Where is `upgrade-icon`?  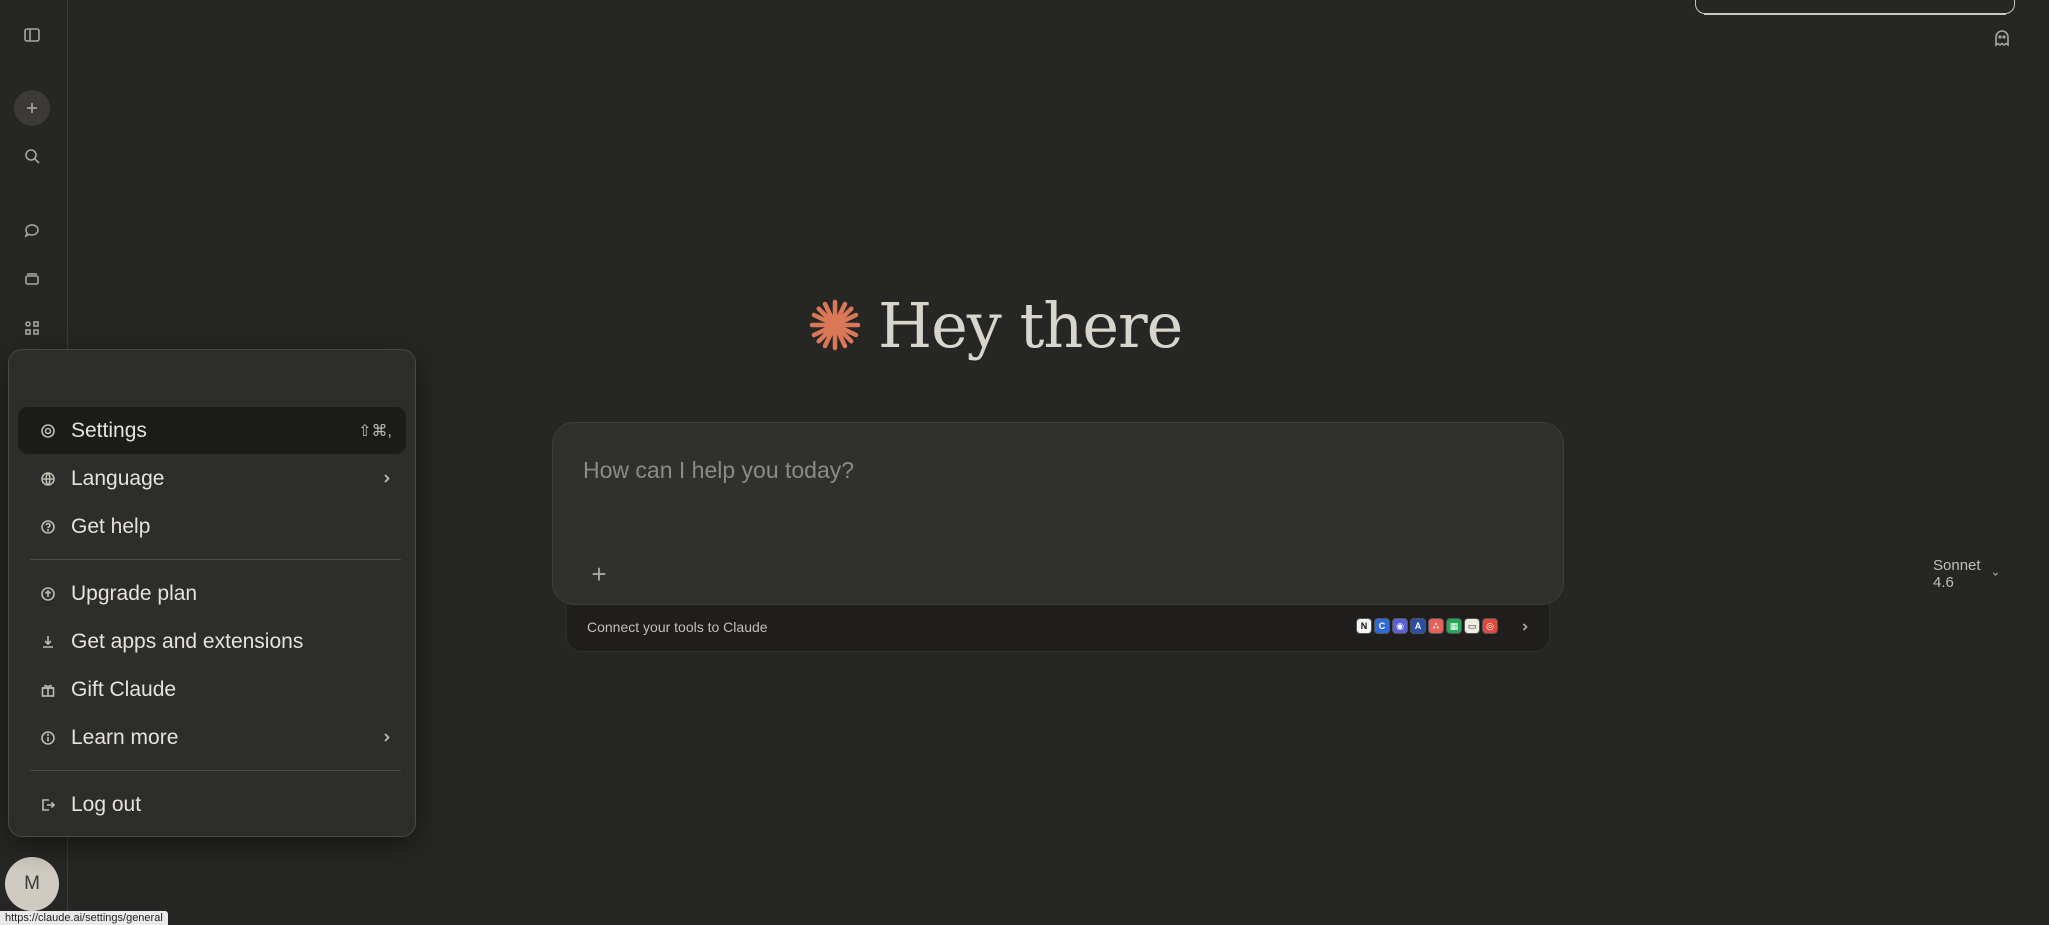
upgrade-icon is located at coordinates (48, 593).